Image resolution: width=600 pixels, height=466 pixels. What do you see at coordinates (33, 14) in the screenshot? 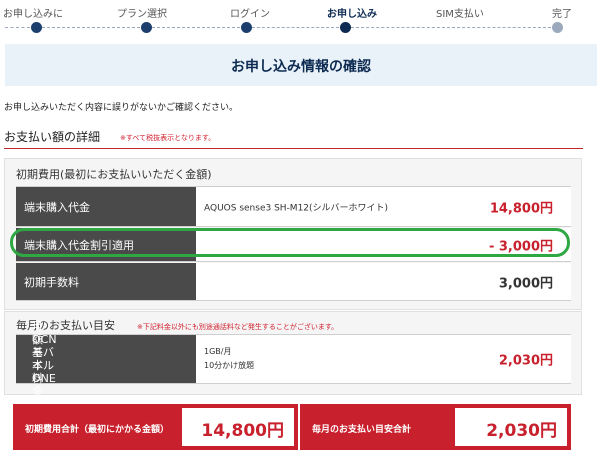
I see `step-label-apply-intro: お申し込みに` at bounding box center [33, 14].